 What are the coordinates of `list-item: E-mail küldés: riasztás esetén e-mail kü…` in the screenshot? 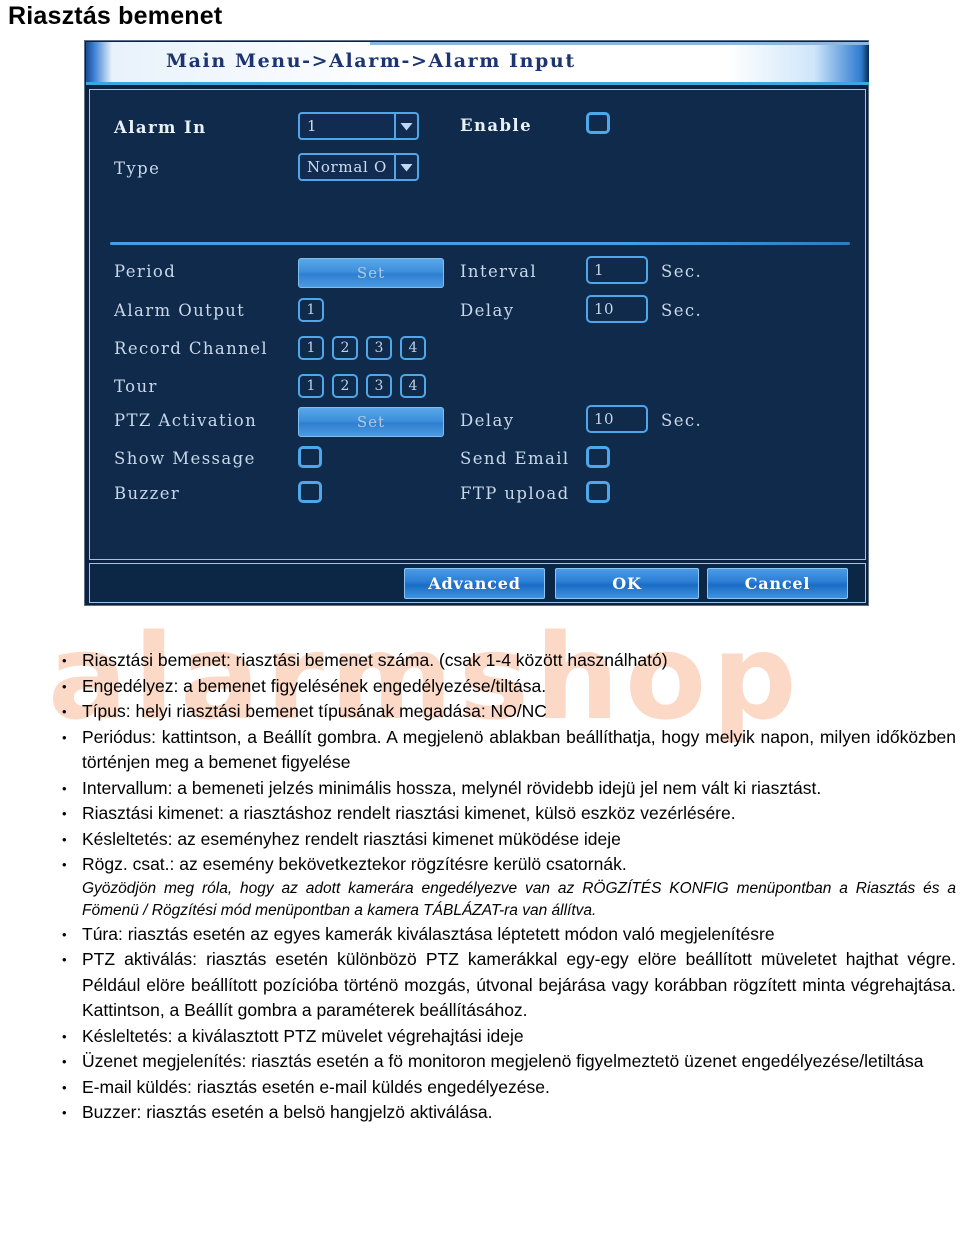 It's located at (506, 1088).